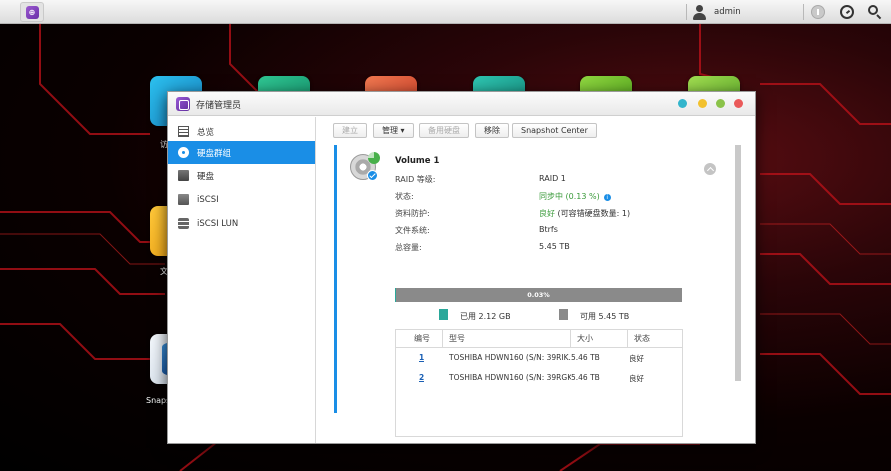 The image size is (891, 471). What do you see at coordinates (569, 196) in the screenshot?
I see `status-text: 同步中 (0.13 %)` at bounding box center [569, 196].